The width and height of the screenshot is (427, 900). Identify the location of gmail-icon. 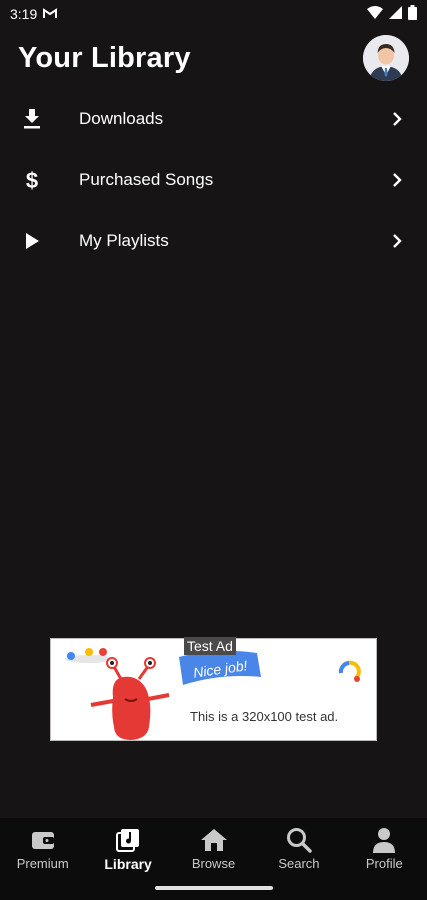
(50, 14).